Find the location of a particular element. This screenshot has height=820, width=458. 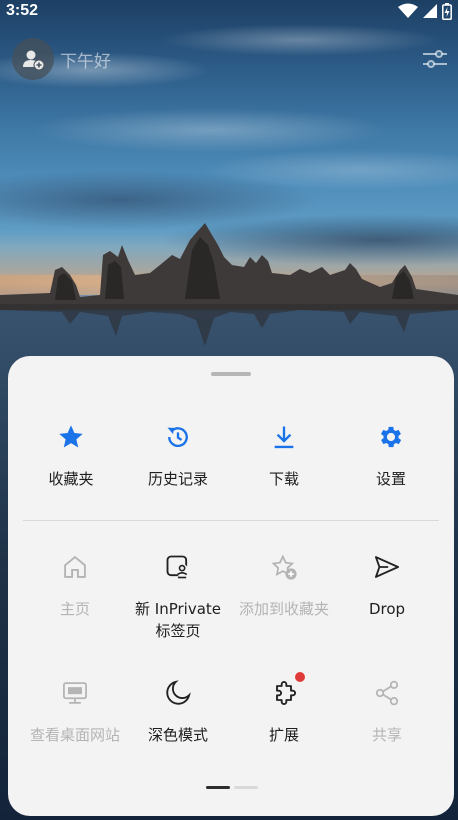

history-label: 历史记录 is located at coordinates (177, 479).